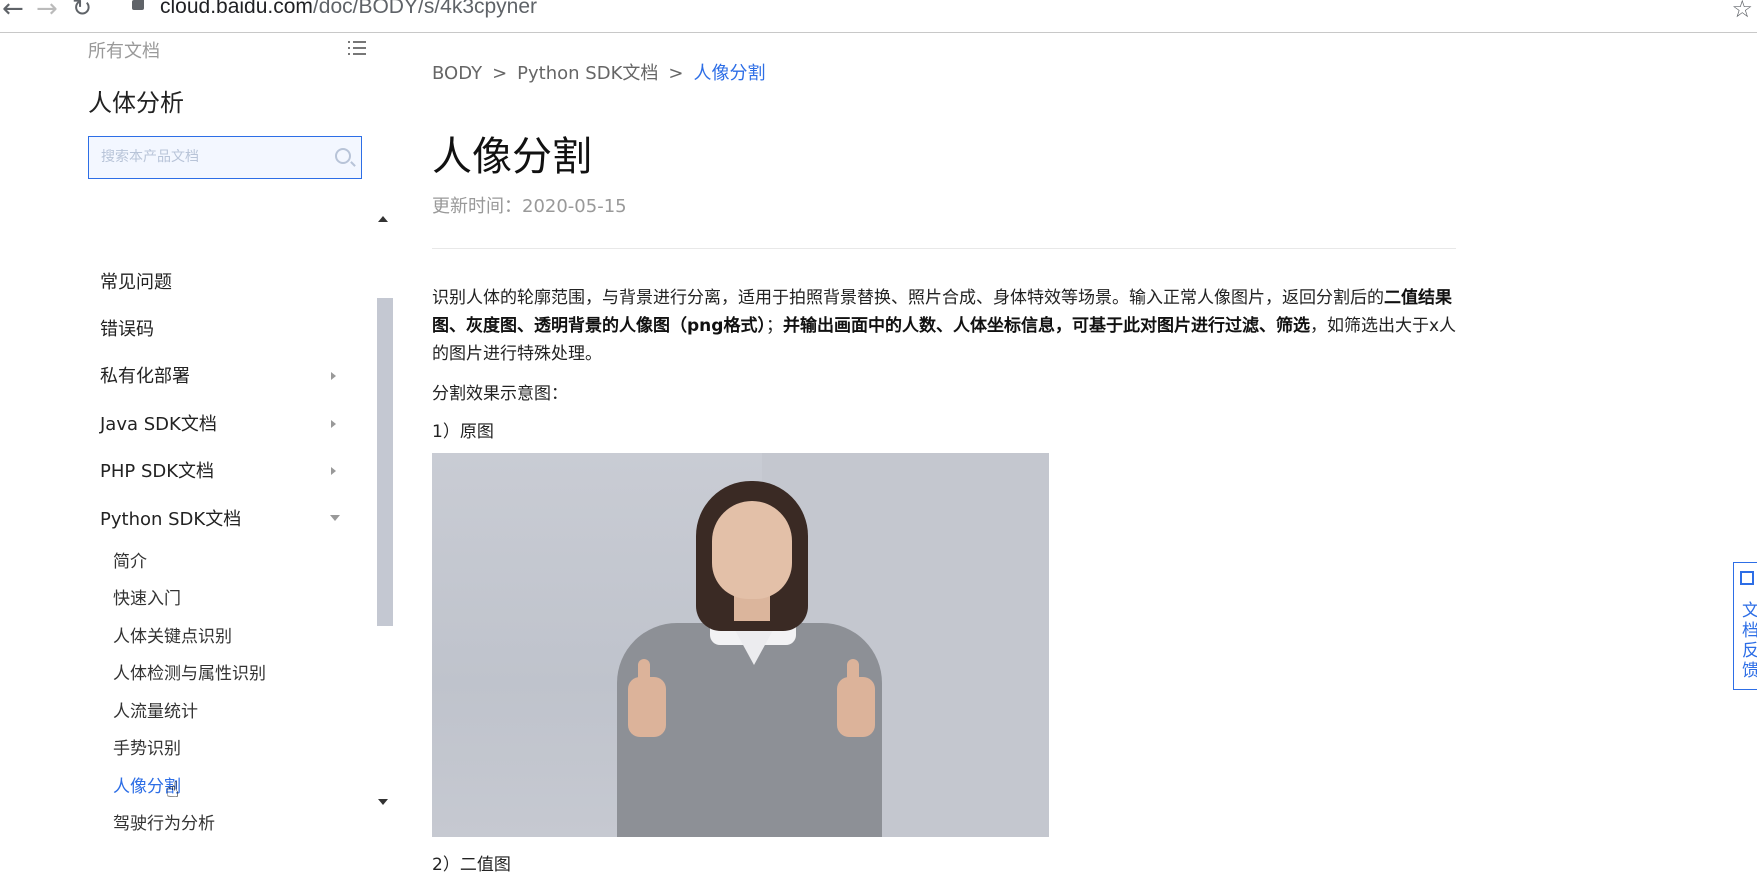 The height and width of the screenshot is (888, 1757). I want to click on sidebar-item-java-sdk: Java SDK文档, so click(158, 423).